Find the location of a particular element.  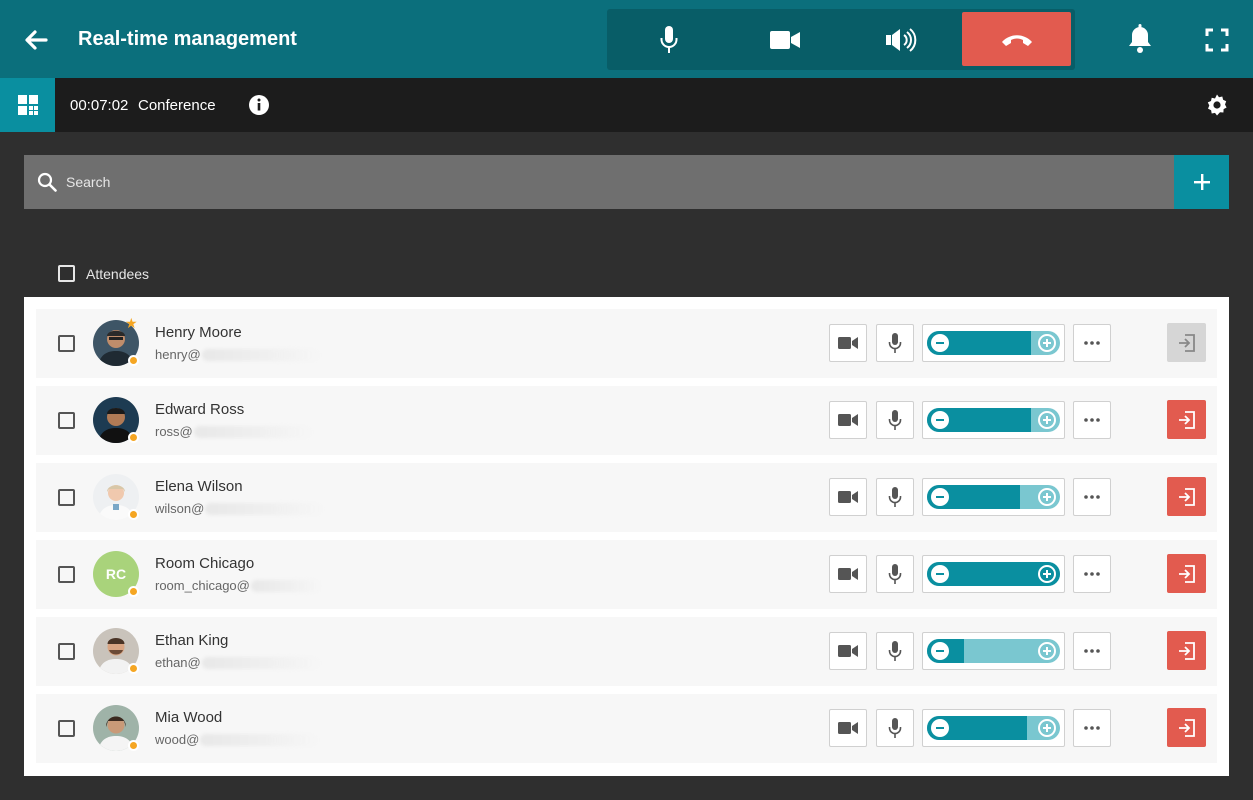

bell-icon is located at coordinates (1140, 39).